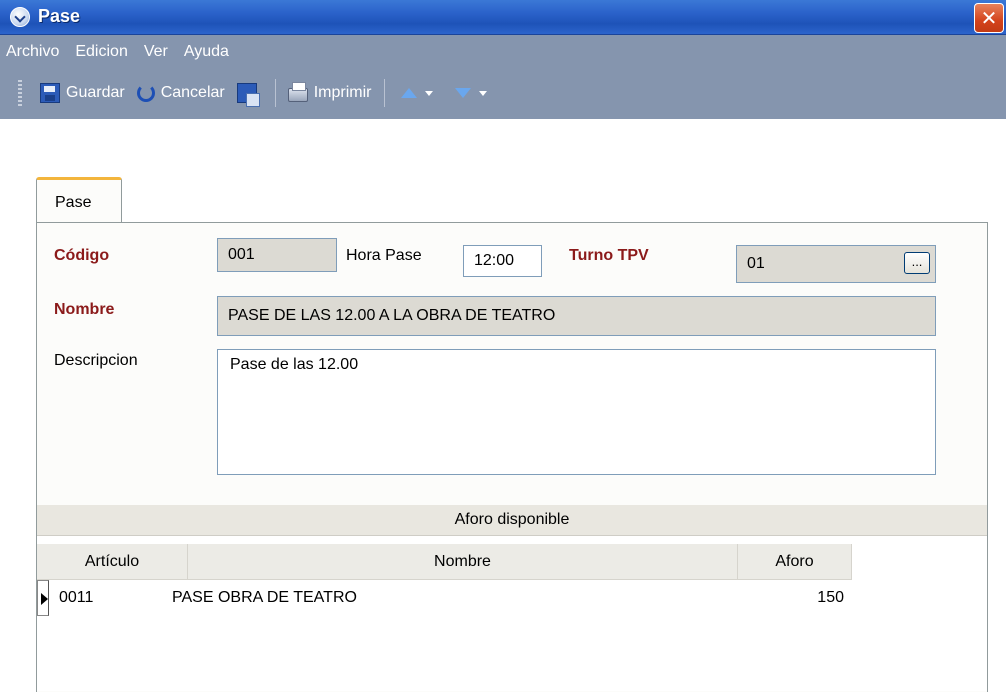 This screenshot has height=692, width=1006. Describe the element at coordinates (277, 255) in the screenshot. I see `codigo-field: 001` at that location.